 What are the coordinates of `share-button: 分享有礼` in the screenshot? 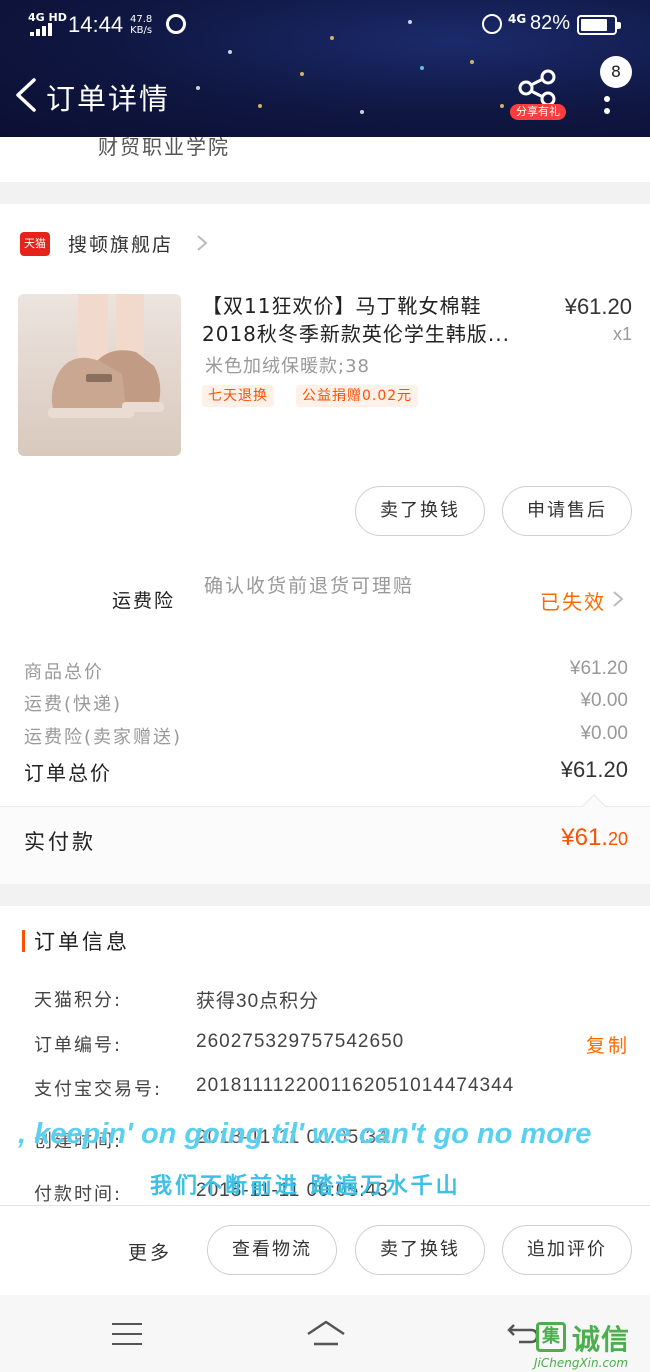 It's located at (538, 95).